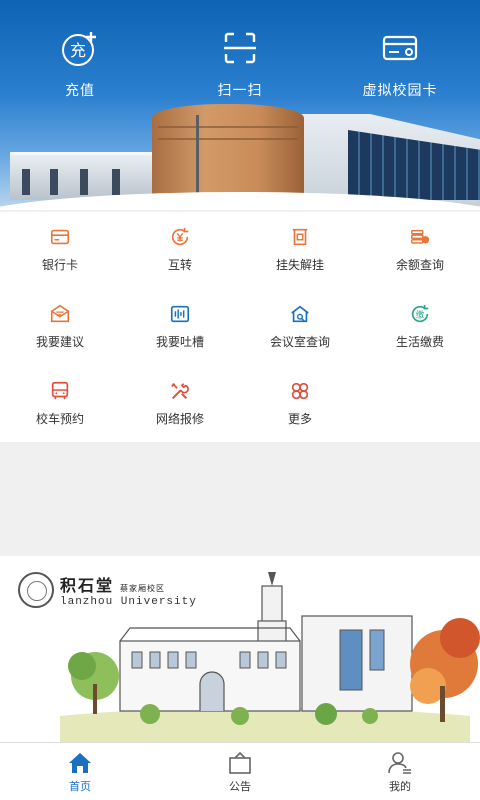  I want to click on bank-card-icon, so click(60, 237).